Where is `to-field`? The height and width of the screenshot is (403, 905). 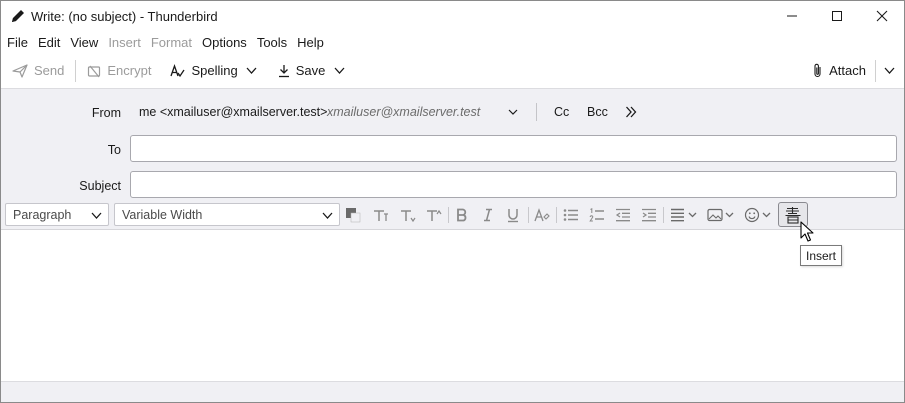 to-field is located at coordinates (513, 148).